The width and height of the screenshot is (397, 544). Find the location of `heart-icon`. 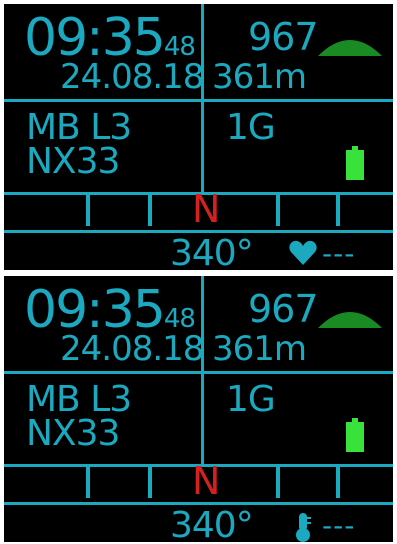

heart-icon is located at coordinates (303, 255).